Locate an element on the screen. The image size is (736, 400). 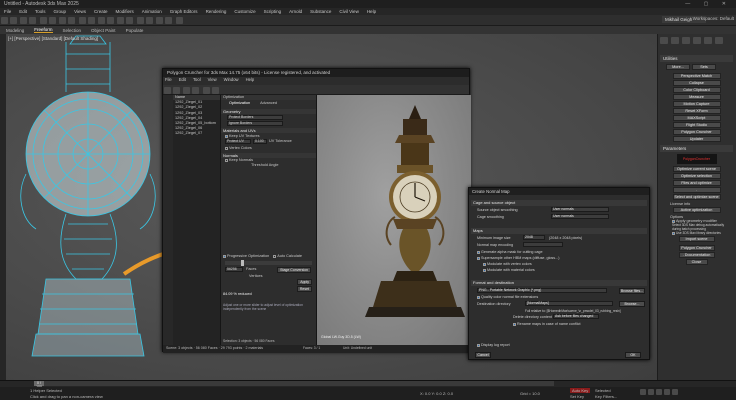
menu-create: Create is located at coordinates (101, 11).